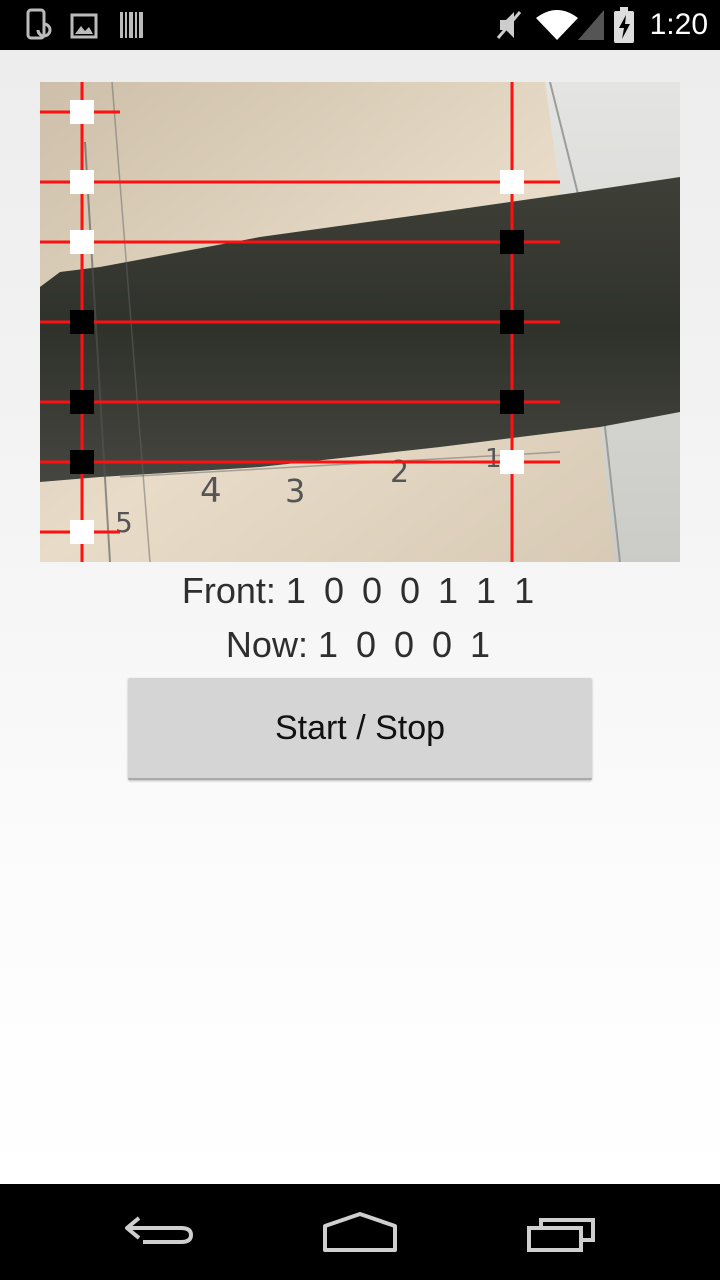  Describe the element at coordinates (399, 472) in the screenshot. I see `scribble-2: 2` at that location.